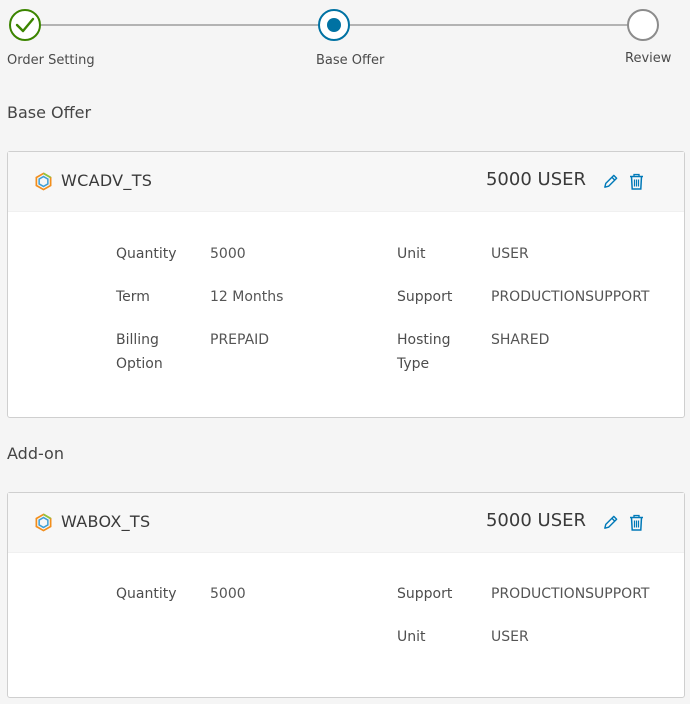 The height and width of the screenshot is (704, 690). What do you see at coordinates (107, 180) in the screenshot?
I see `product-name: WCADV_TS` at bounding box center [107, 180].